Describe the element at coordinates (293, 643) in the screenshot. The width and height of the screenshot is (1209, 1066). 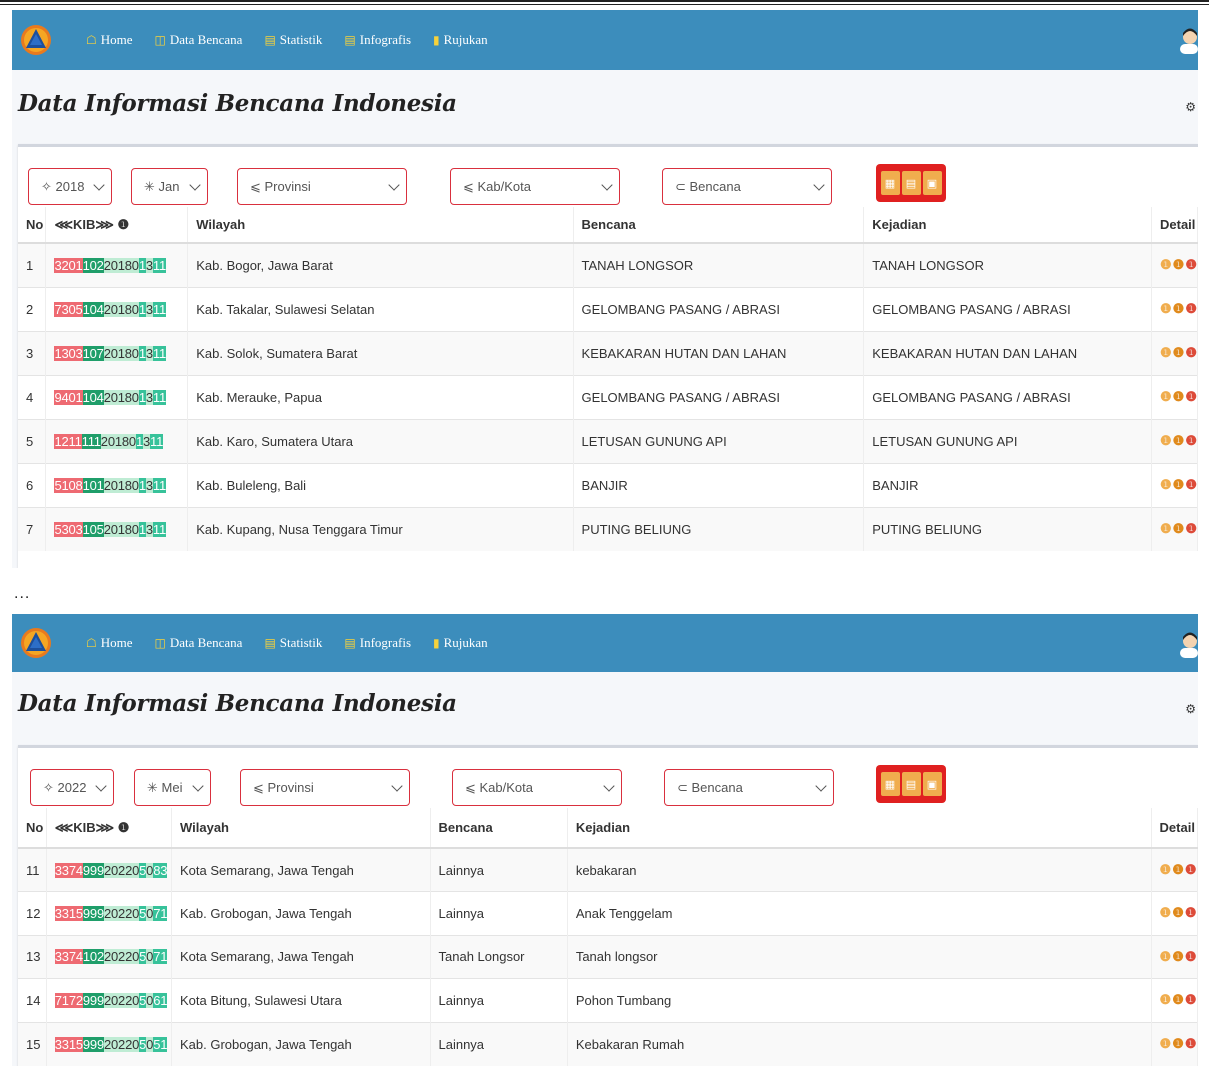
I see `nav-statistik: ▤ Statistik` at that location.